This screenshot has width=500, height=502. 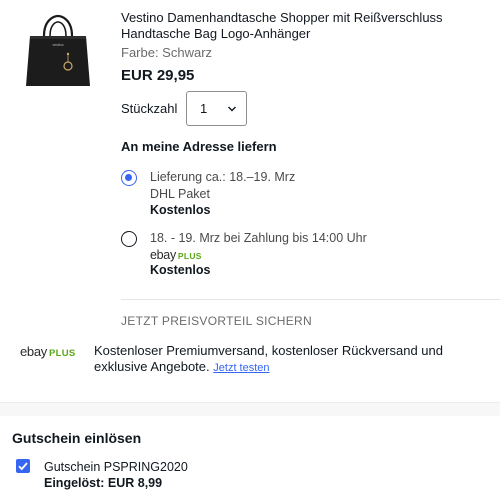 I want to click on product-image: vestino, so click(x=58, y=50).